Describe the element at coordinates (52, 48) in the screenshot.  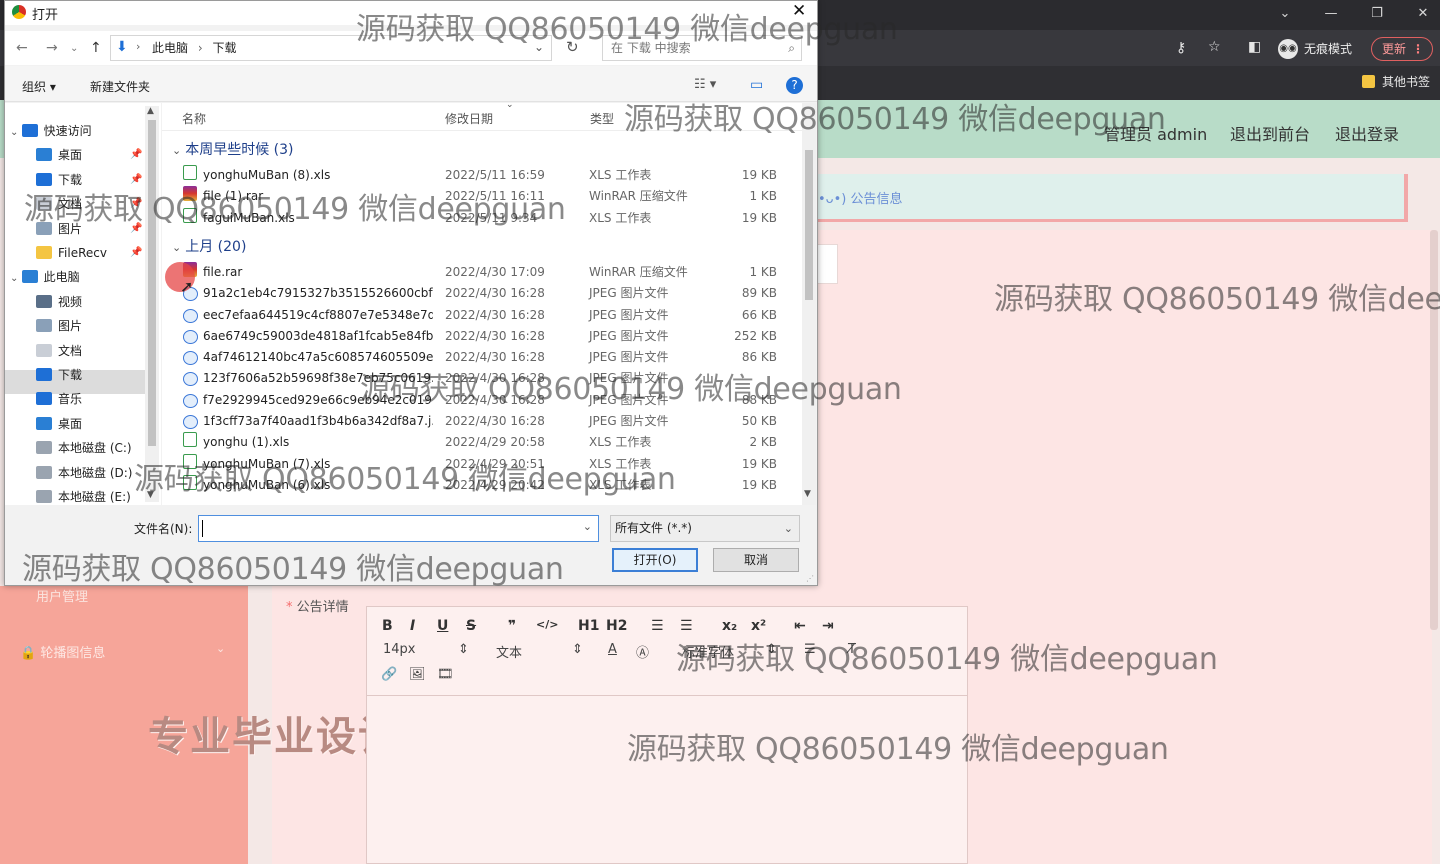
I see `forward-arrow-icon: →` at that location.